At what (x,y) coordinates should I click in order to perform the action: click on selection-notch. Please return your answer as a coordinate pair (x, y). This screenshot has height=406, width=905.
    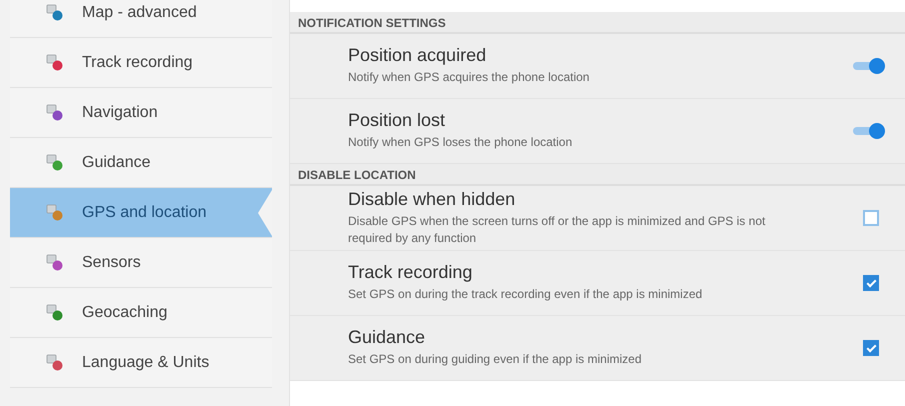
    Looking at the image, I should click on (265, 213).